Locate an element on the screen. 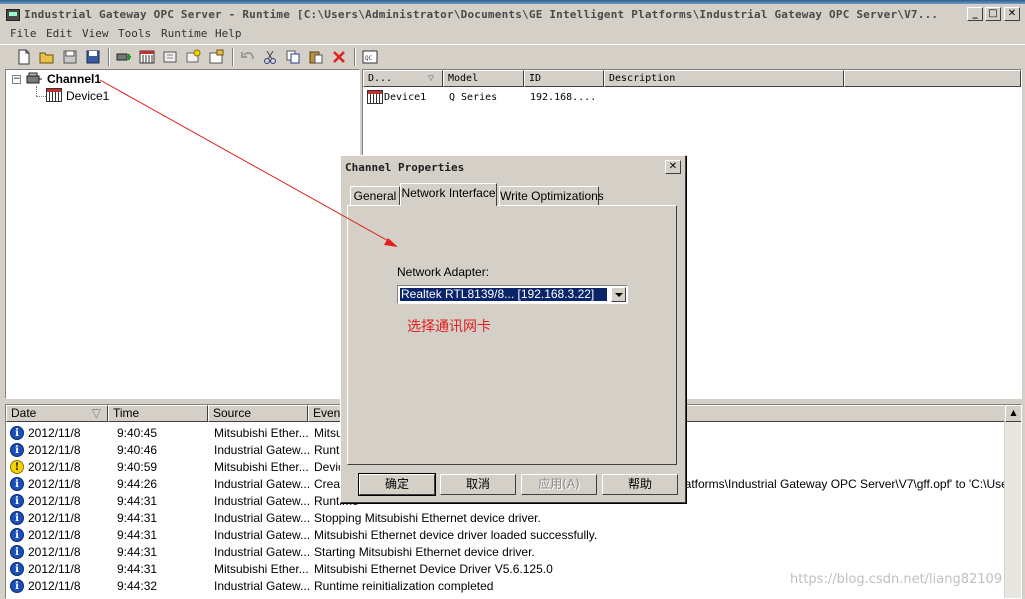 This screenshot has width=1025, height=599. menu-file: File is located at coordinates (23, 33).